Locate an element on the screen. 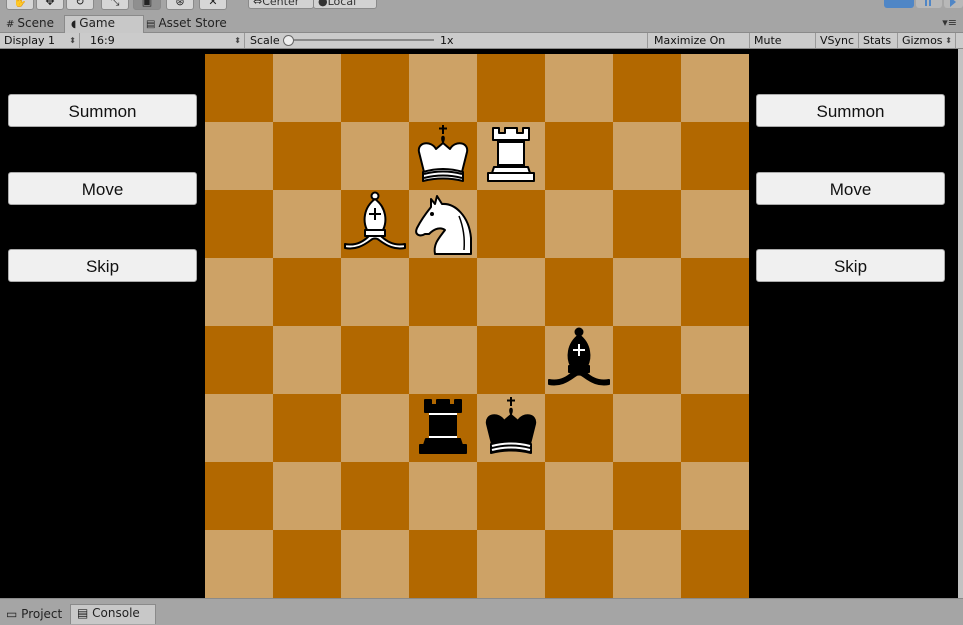 This screenshot has width=963, height=625. stats-toggle: Stats is located at coordinates (878, 40).